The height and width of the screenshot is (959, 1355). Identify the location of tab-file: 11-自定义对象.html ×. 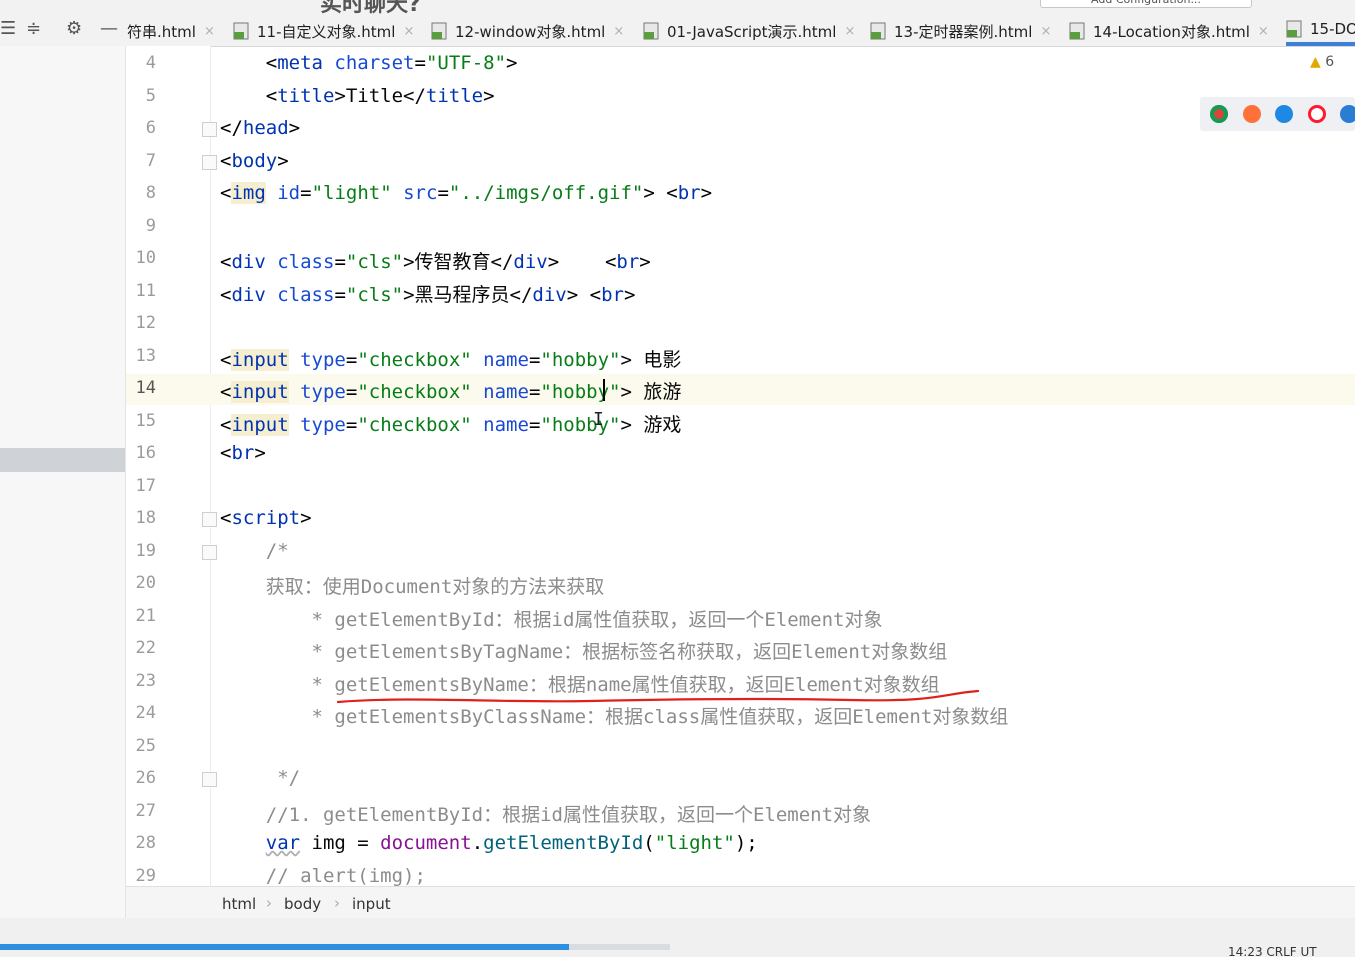
(323, 31).